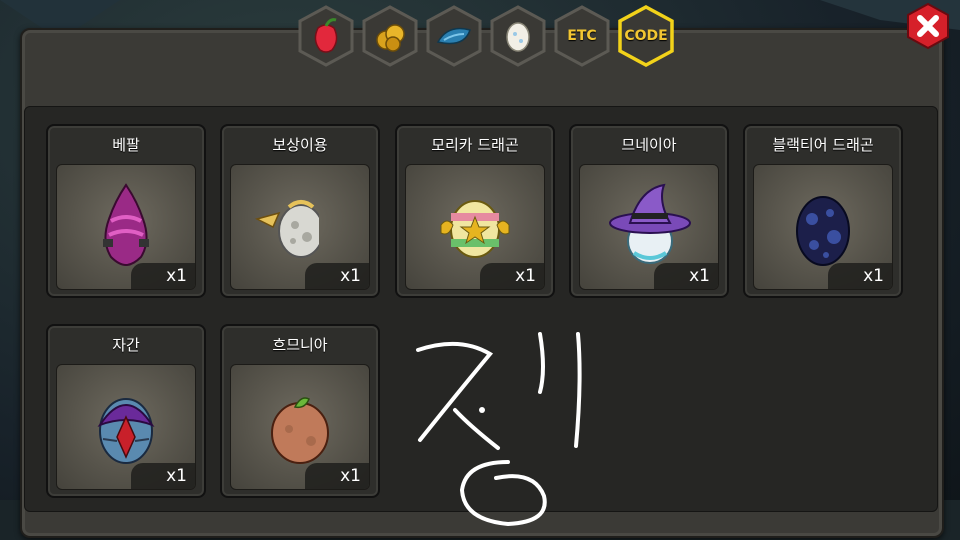 The height and width of the screenshot is (540, 960). I want to click on sprout-egg-icon, so click(300, 430).